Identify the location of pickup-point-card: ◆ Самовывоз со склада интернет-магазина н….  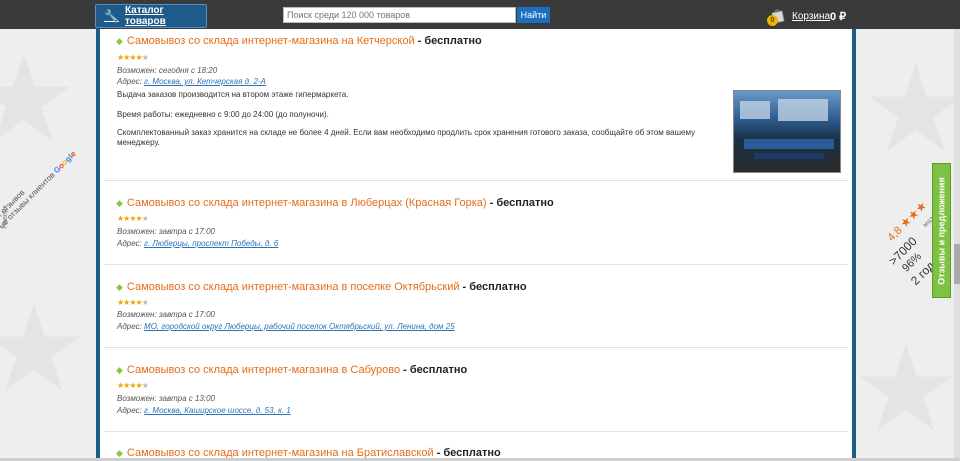
(476, 446).